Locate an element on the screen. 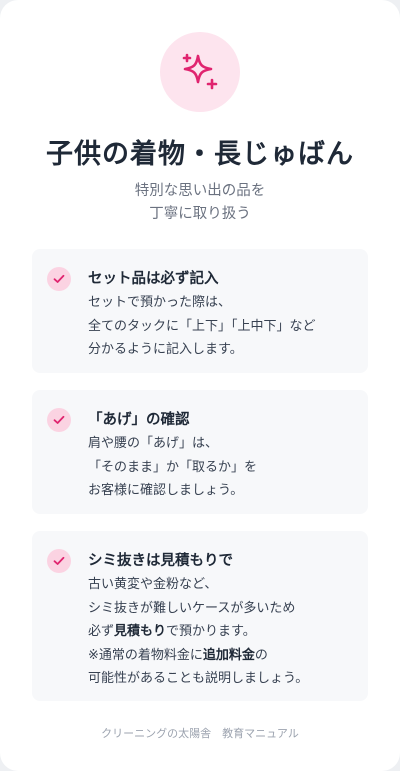 This screenshot has width=400, height=771. tip-line: 「そのまま」か「取るか」を is located at coordinates (173, 467).